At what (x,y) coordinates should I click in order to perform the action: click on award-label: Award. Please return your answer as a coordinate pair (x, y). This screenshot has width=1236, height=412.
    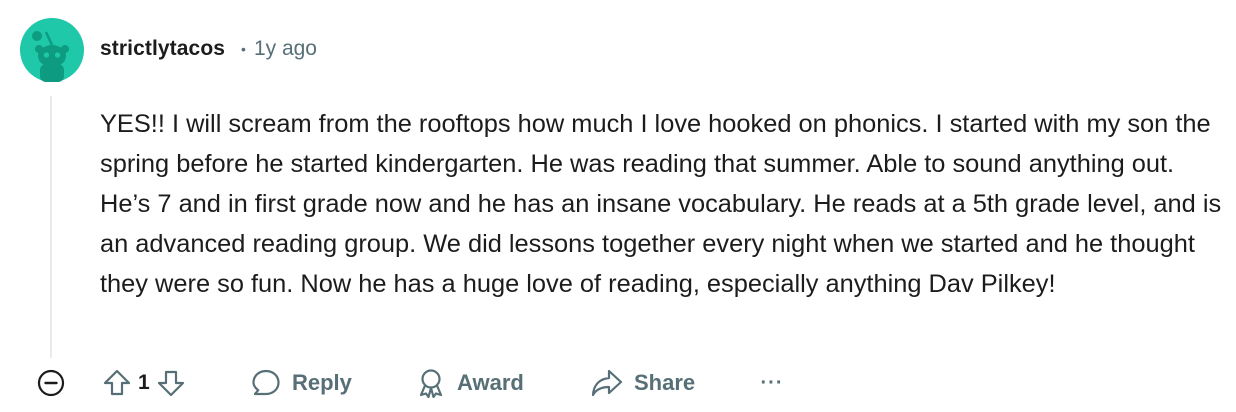
    Looking at the image, I should click on (490, 382).